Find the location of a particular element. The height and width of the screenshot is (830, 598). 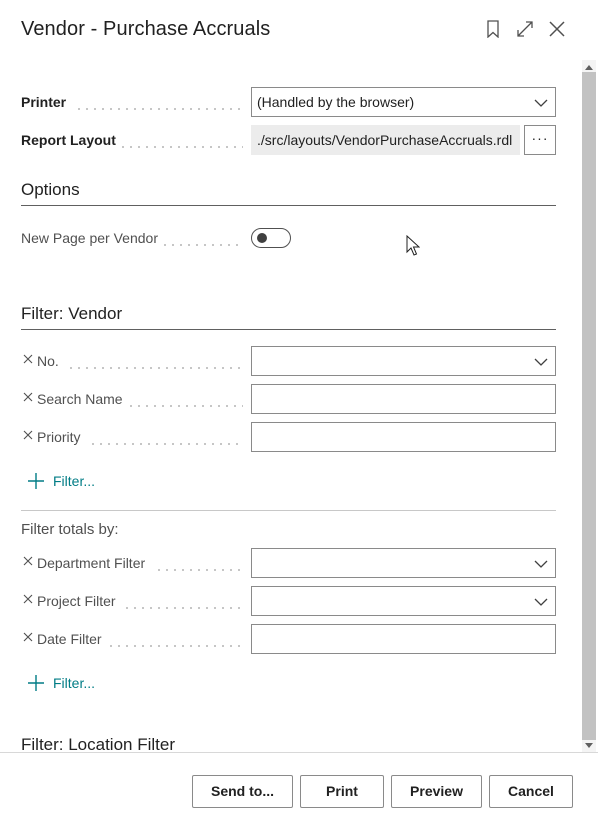

divider is located at coordinates (288, 510).